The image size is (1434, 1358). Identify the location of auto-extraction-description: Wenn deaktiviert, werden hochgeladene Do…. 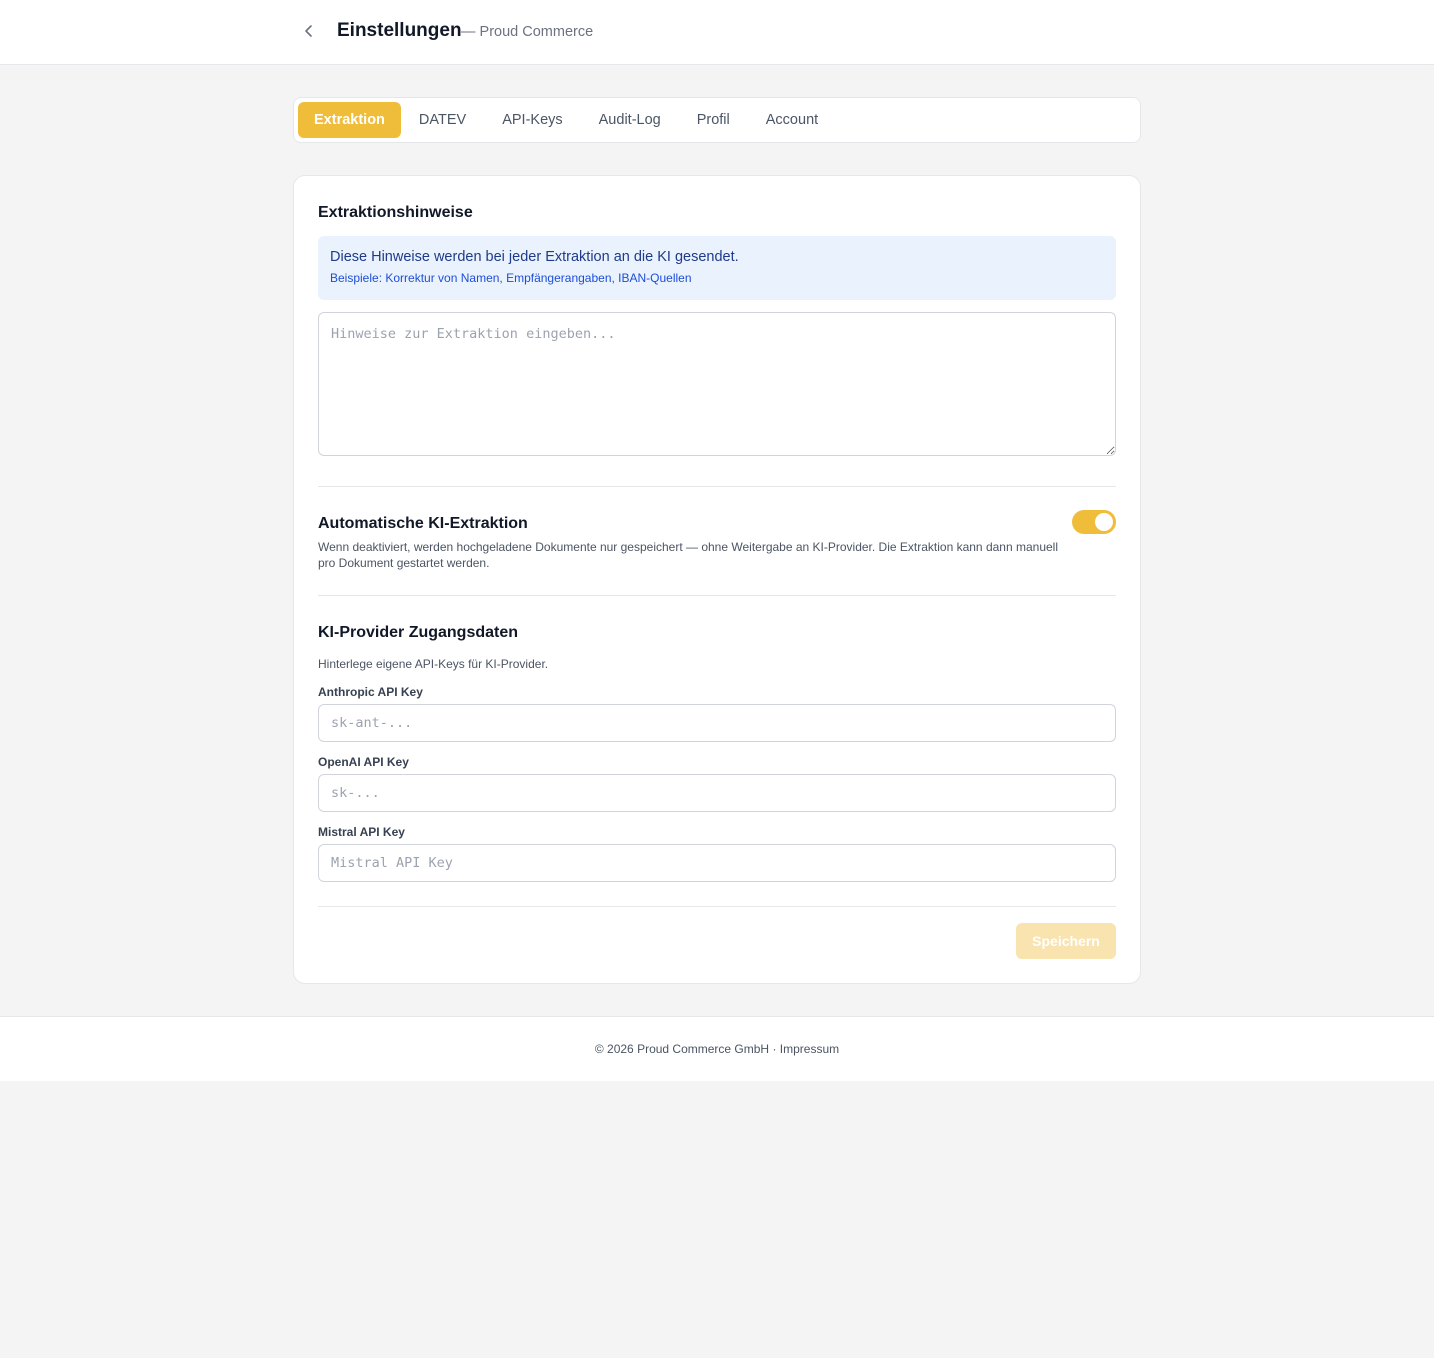
(688, 555).